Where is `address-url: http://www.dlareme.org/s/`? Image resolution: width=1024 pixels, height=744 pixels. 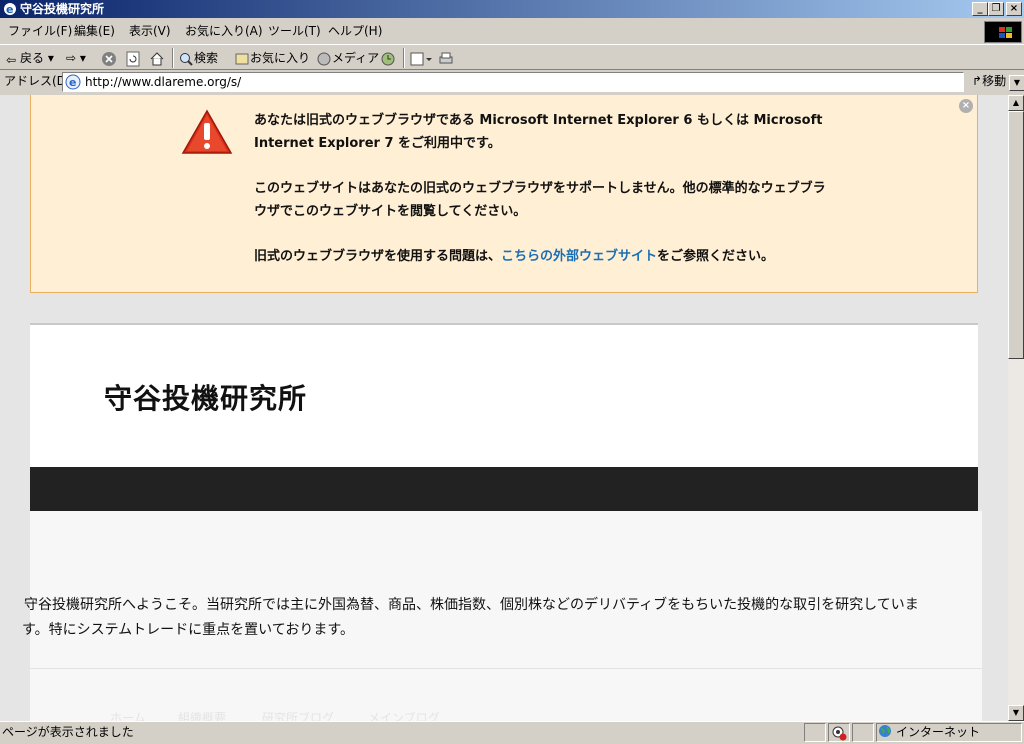
address-url: http://www.dlareme.org/s/ is located at coordinates (163, 82).